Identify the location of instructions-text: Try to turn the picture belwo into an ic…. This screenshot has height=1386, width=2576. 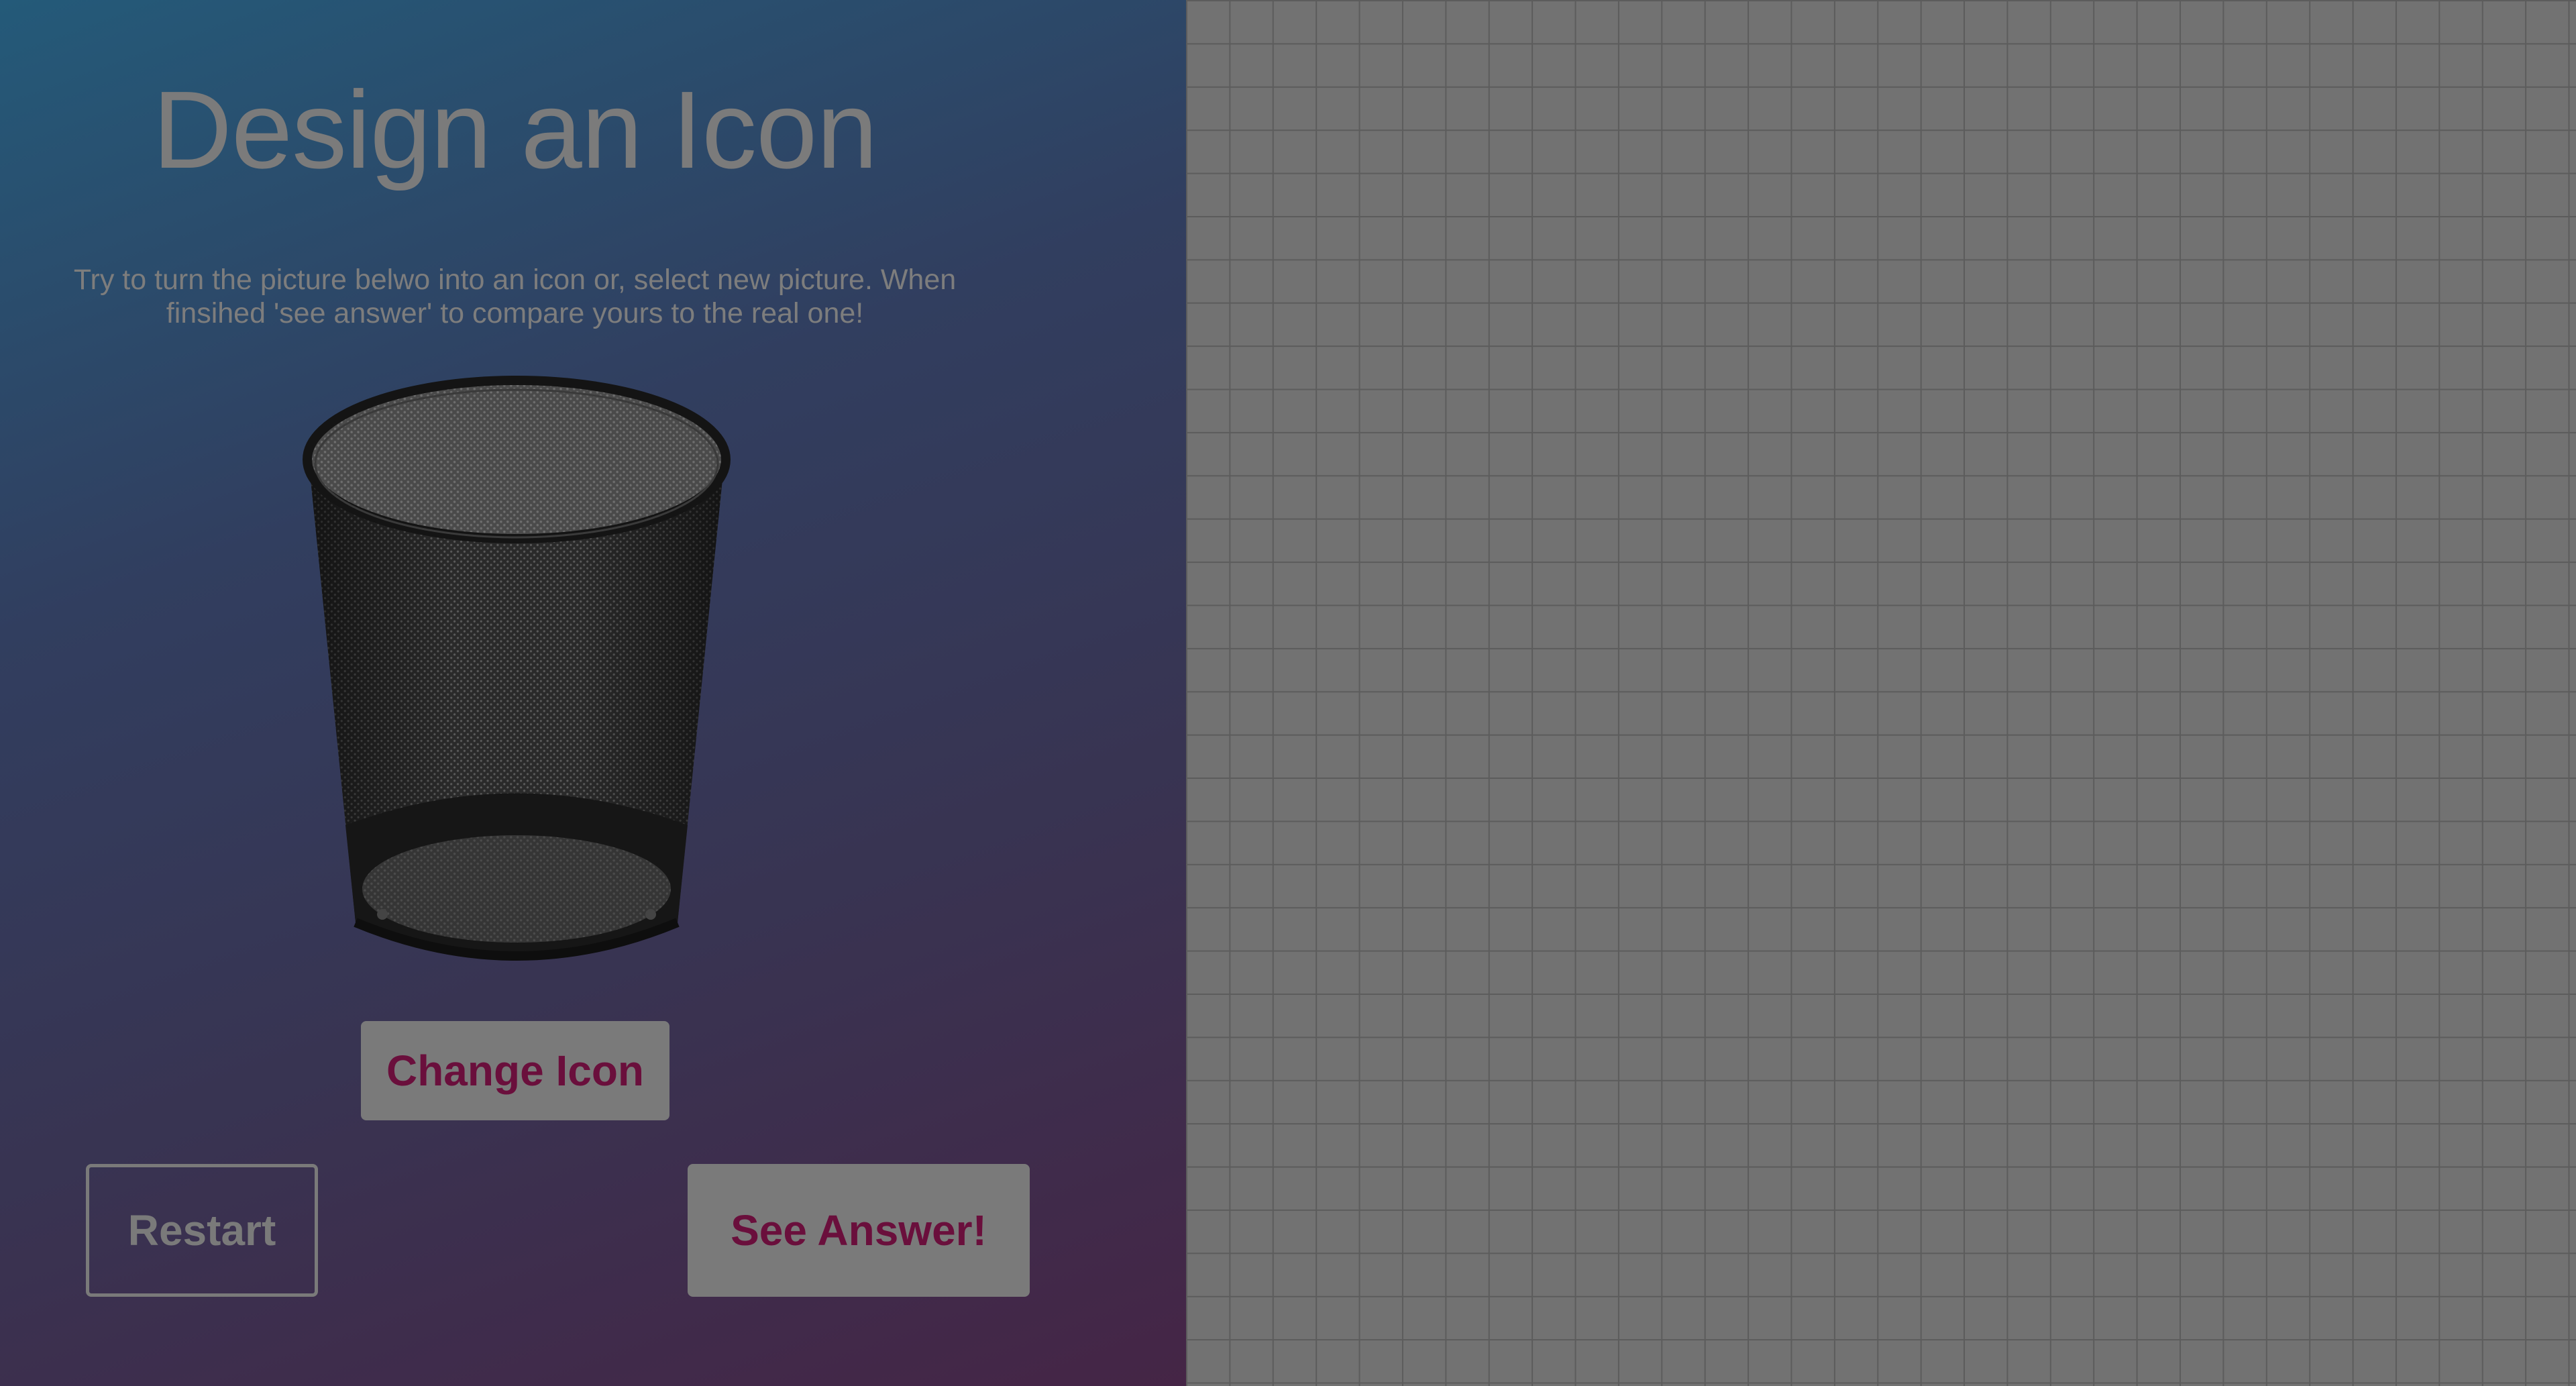
(515, 296).